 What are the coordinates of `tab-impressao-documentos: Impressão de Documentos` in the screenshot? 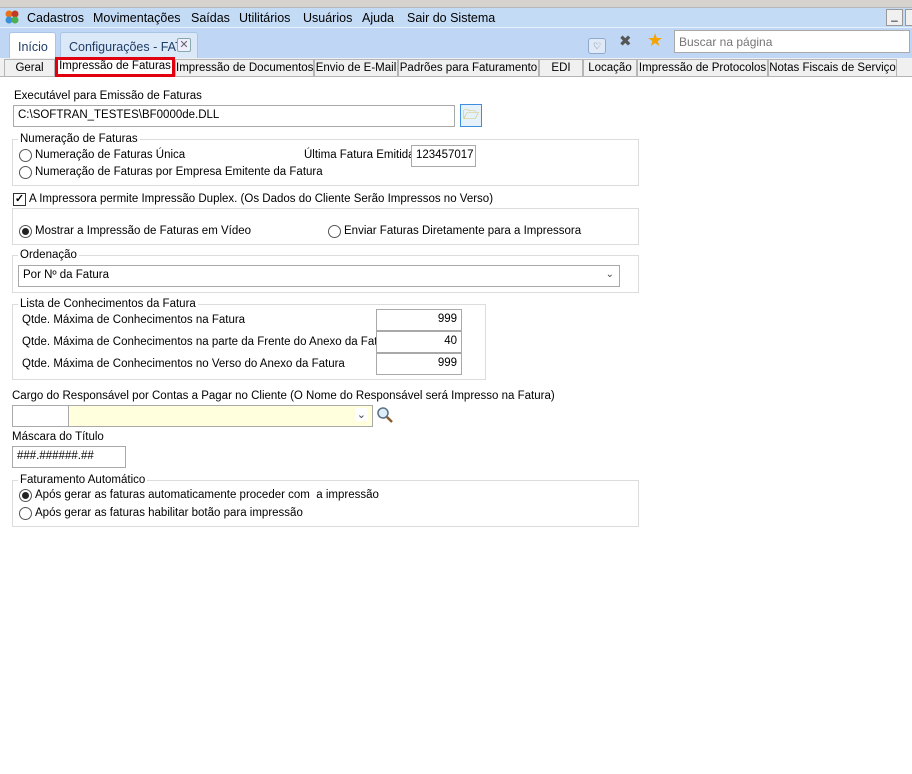 It's located at (244, 68).